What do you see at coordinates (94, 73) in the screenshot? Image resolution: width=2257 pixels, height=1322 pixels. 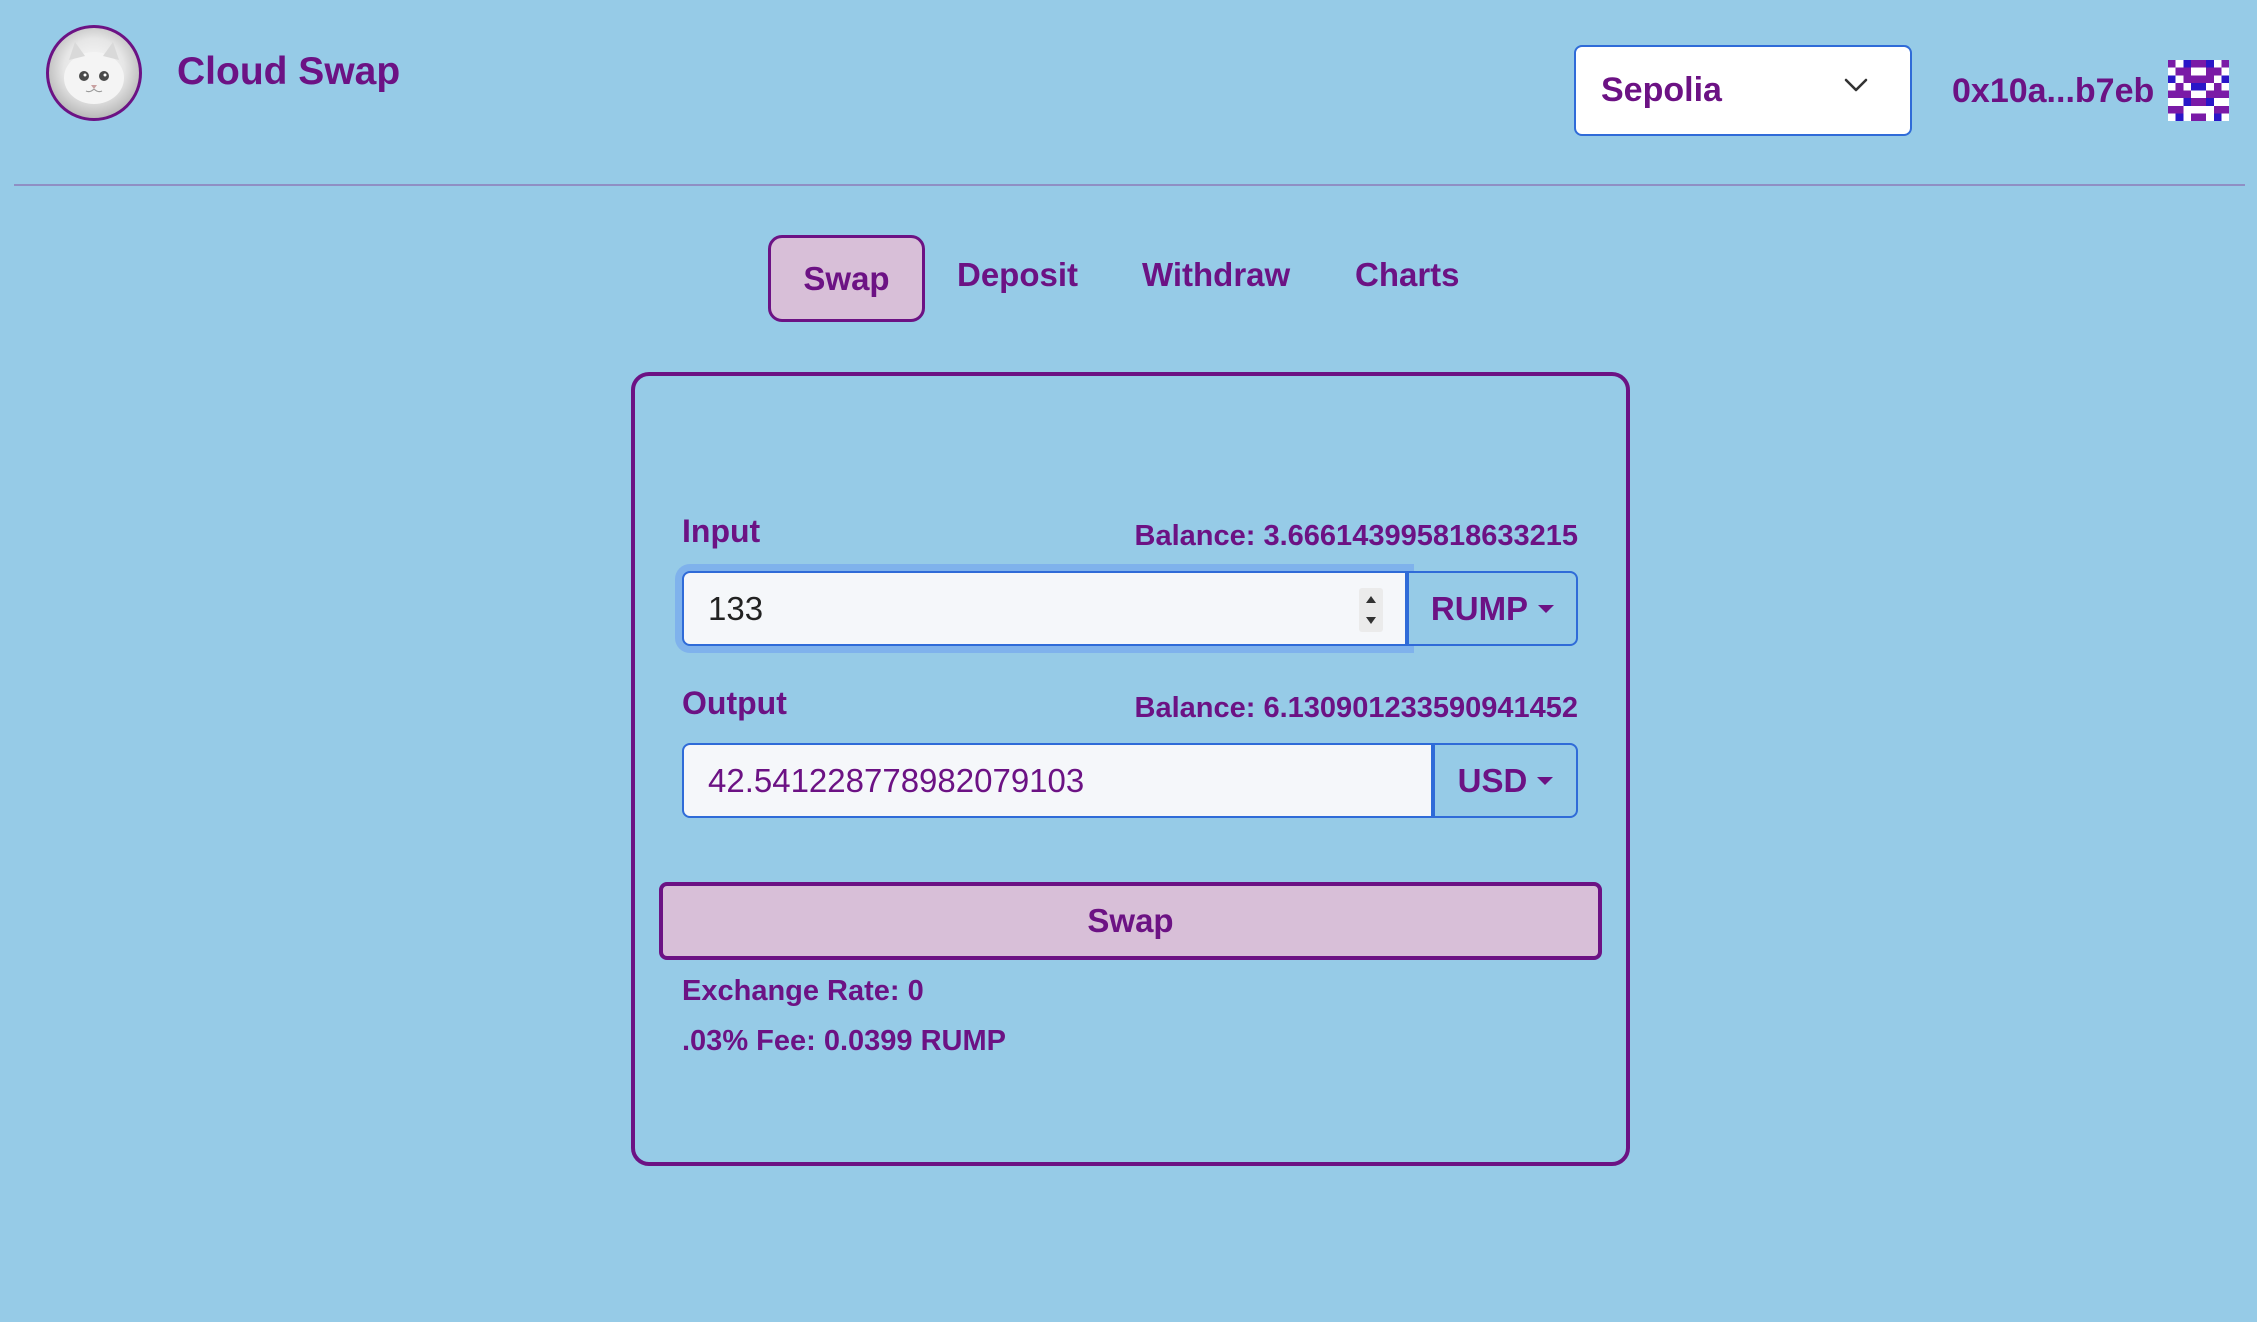 I see `kitten-avatar-icon` at bounding box center [94, 73].